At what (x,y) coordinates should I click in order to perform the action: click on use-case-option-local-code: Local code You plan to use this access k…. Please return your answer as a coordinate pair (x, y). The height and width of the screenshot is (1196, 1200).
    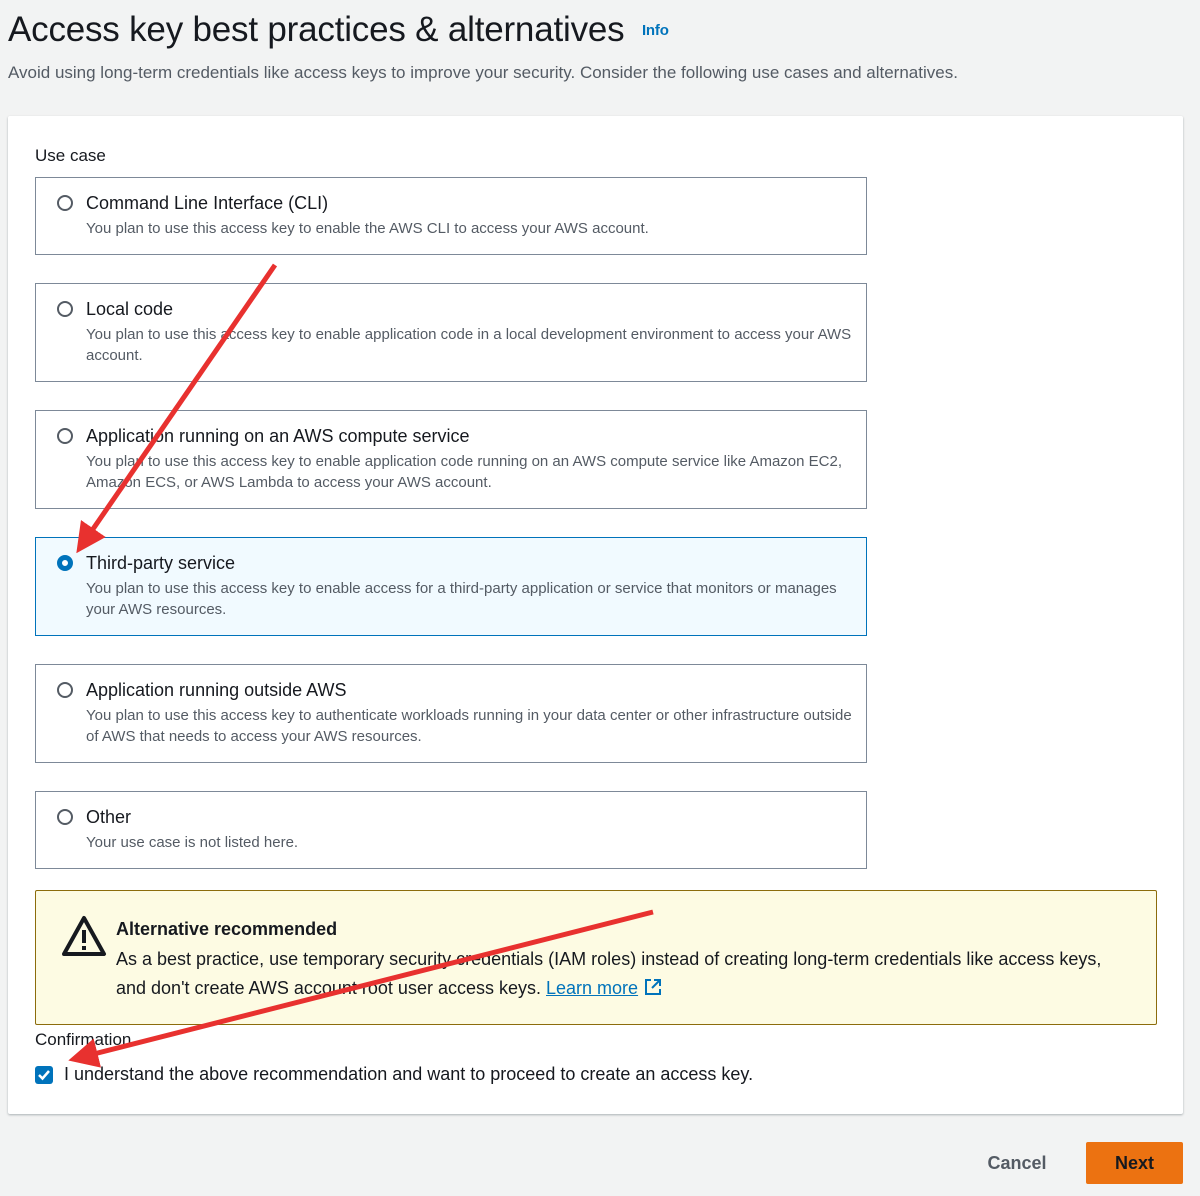
    Looking at the image, I should click on (451, 332).